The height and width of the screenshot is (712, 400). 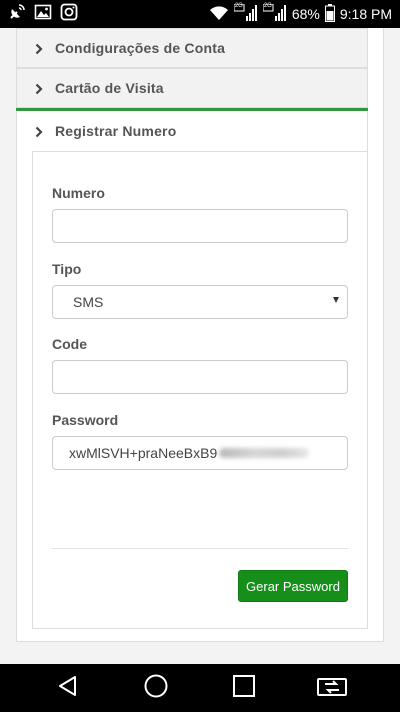 What do you see at coordinates (305, 14) in the screenshot?
I see `battery-percent: 68%` at bounding box center [305, 14].